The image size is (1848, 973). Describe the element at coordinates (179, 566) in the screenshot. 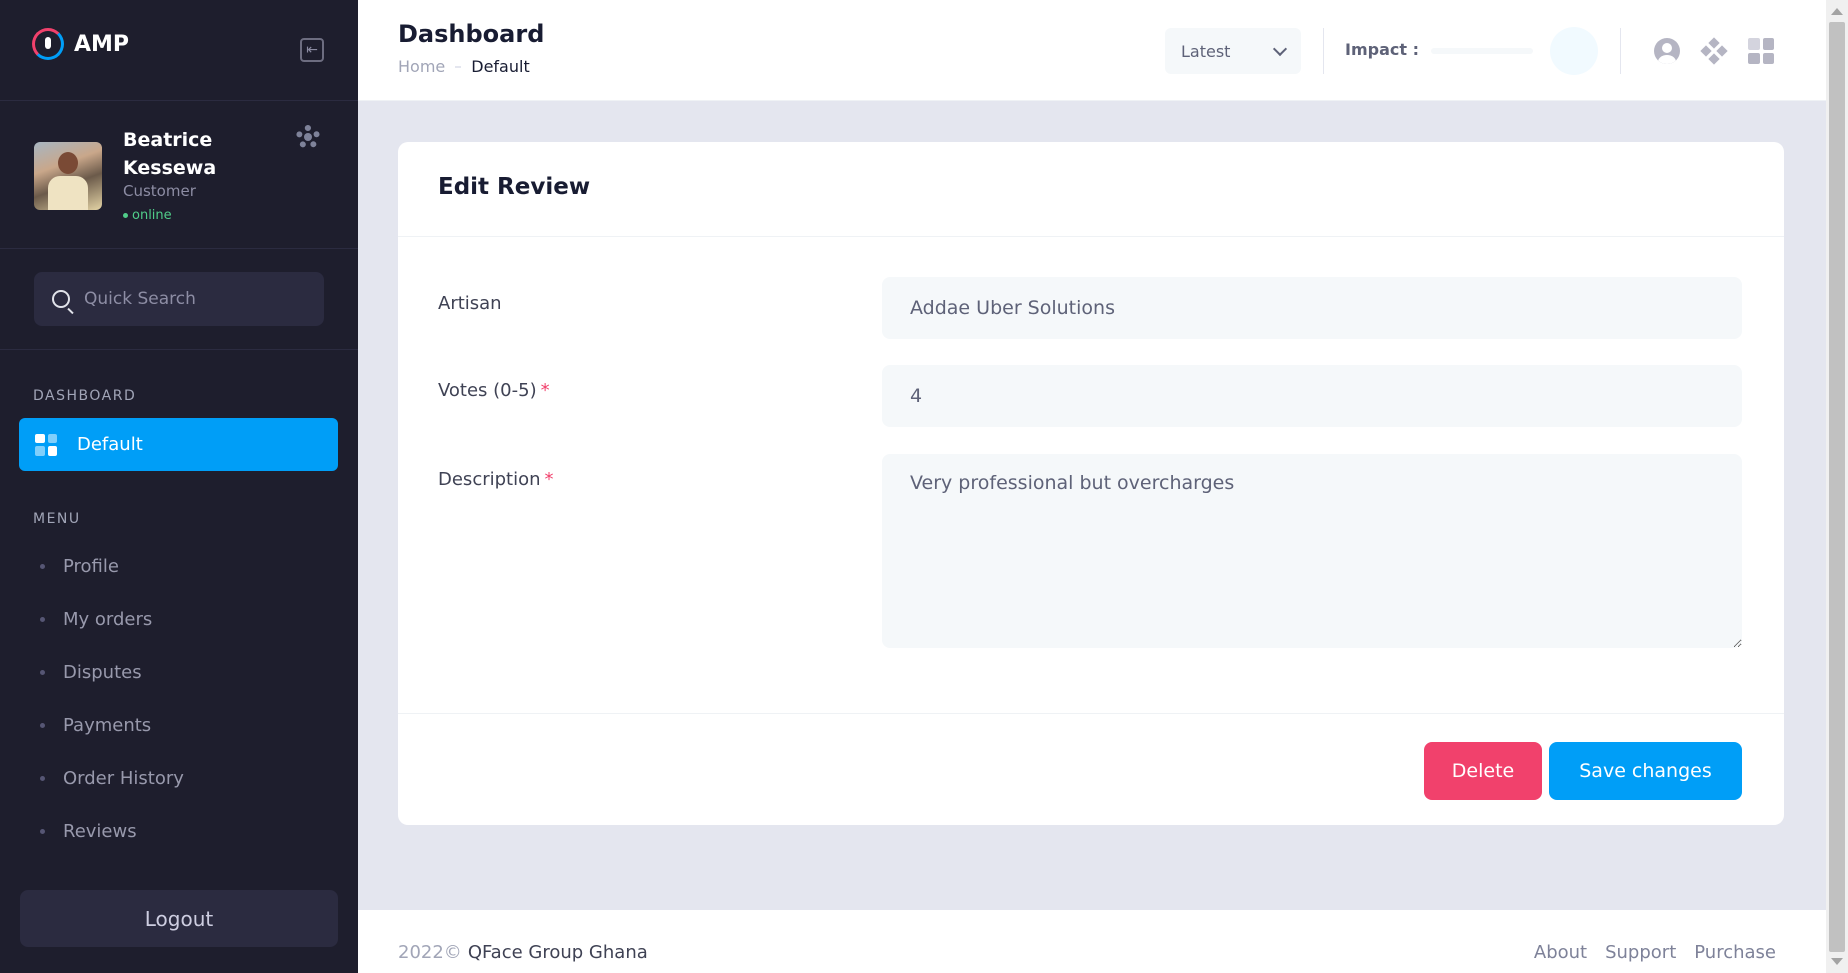

I see `sidebar-item-profile: Profile` at that location.